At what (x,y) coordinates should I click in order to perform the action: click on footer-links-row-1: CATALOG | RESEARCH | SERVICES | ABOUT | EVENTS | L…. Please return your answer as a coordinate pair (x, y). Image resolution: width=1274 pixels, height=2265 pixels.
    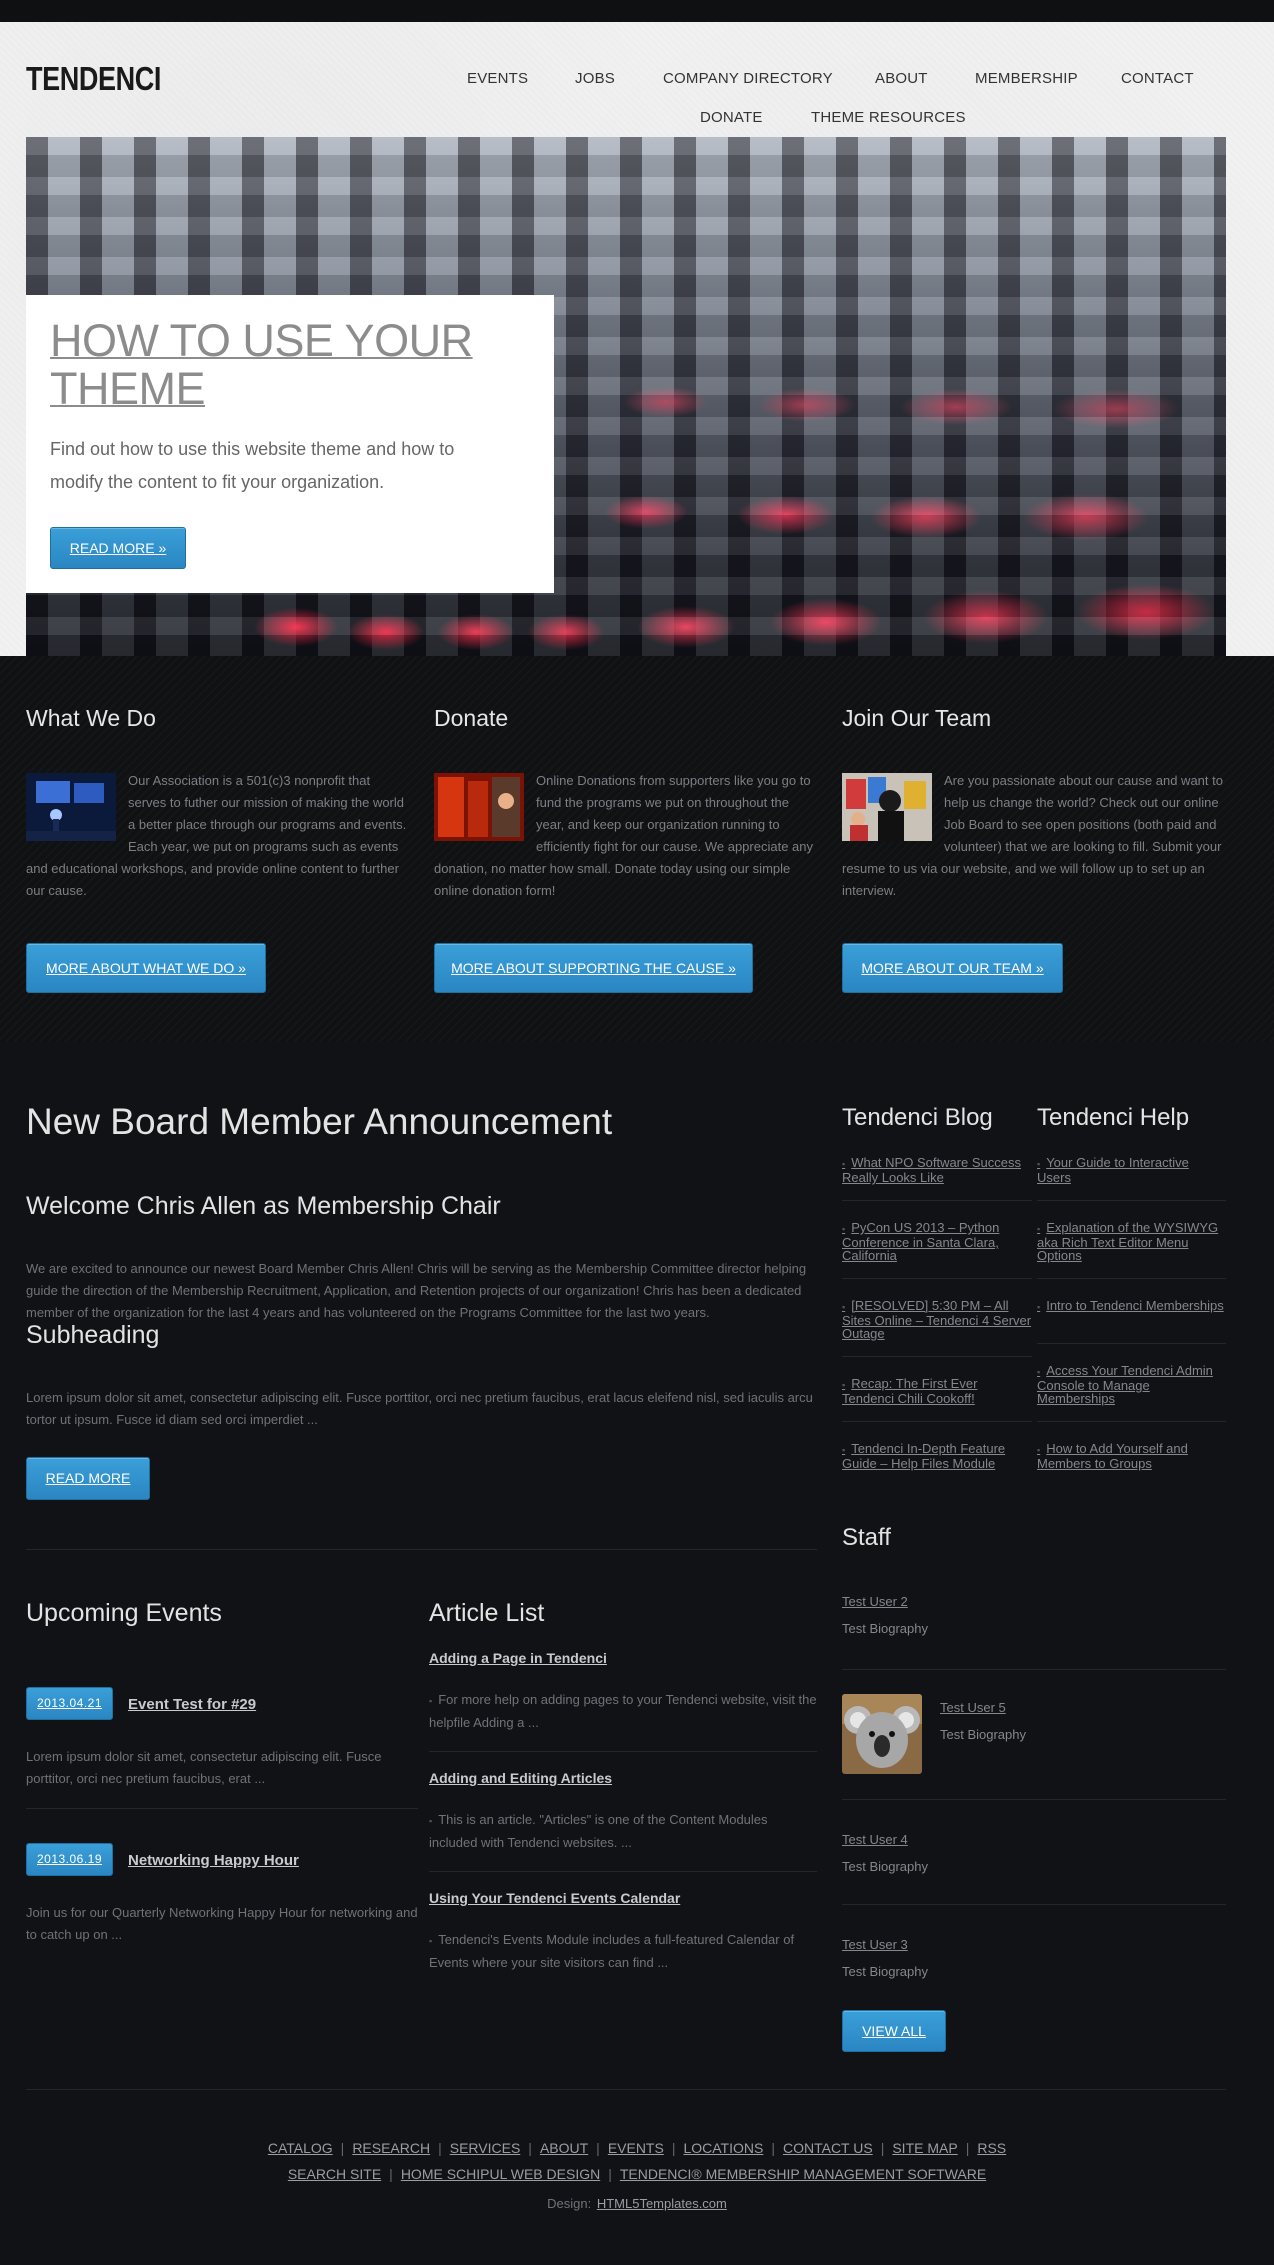
    Looking at the image, I should click on (637, 2148).